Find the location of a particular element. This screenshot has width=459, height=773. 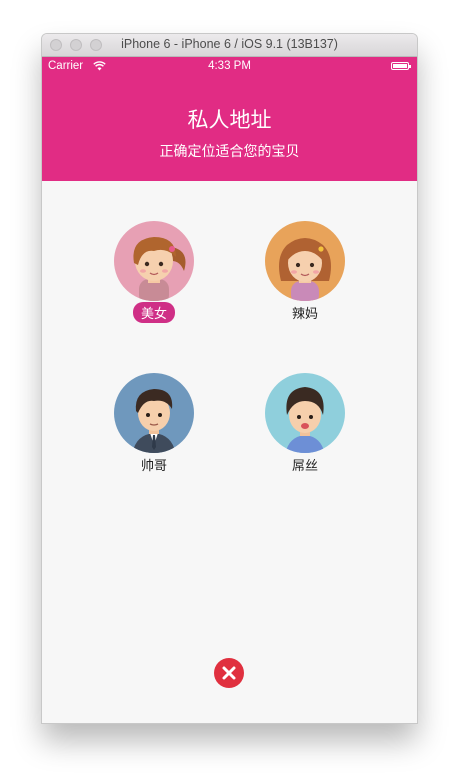

window-title: iPhone 6 - iPhone 6 / iOS 9.1 (13B137) is located at coordinates (229, 44).